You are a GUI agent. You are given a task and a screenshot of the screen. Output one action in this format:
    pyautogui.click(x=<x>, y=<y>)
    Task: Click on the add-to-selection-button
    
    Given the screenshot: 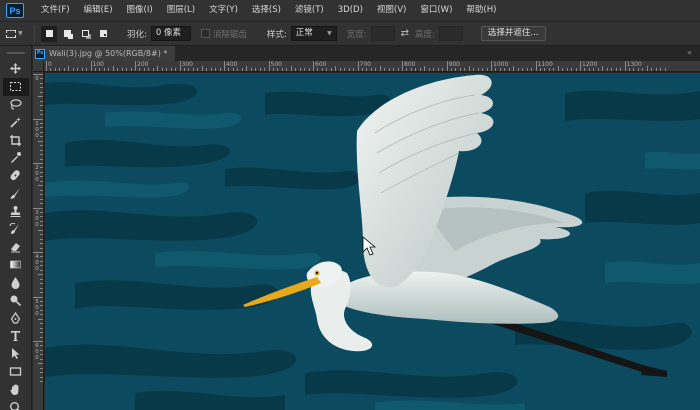 What is the action you would take?
    pyautogui.click(x=67, y=34)
    